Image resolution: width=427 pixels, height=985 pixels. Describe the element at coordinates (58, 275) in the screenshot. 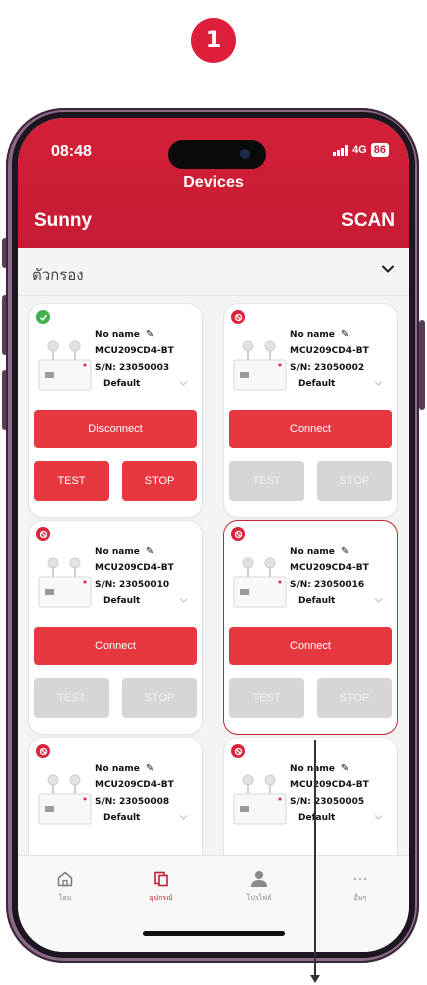

I see `filter-label: ตัวกรอง` at that location.